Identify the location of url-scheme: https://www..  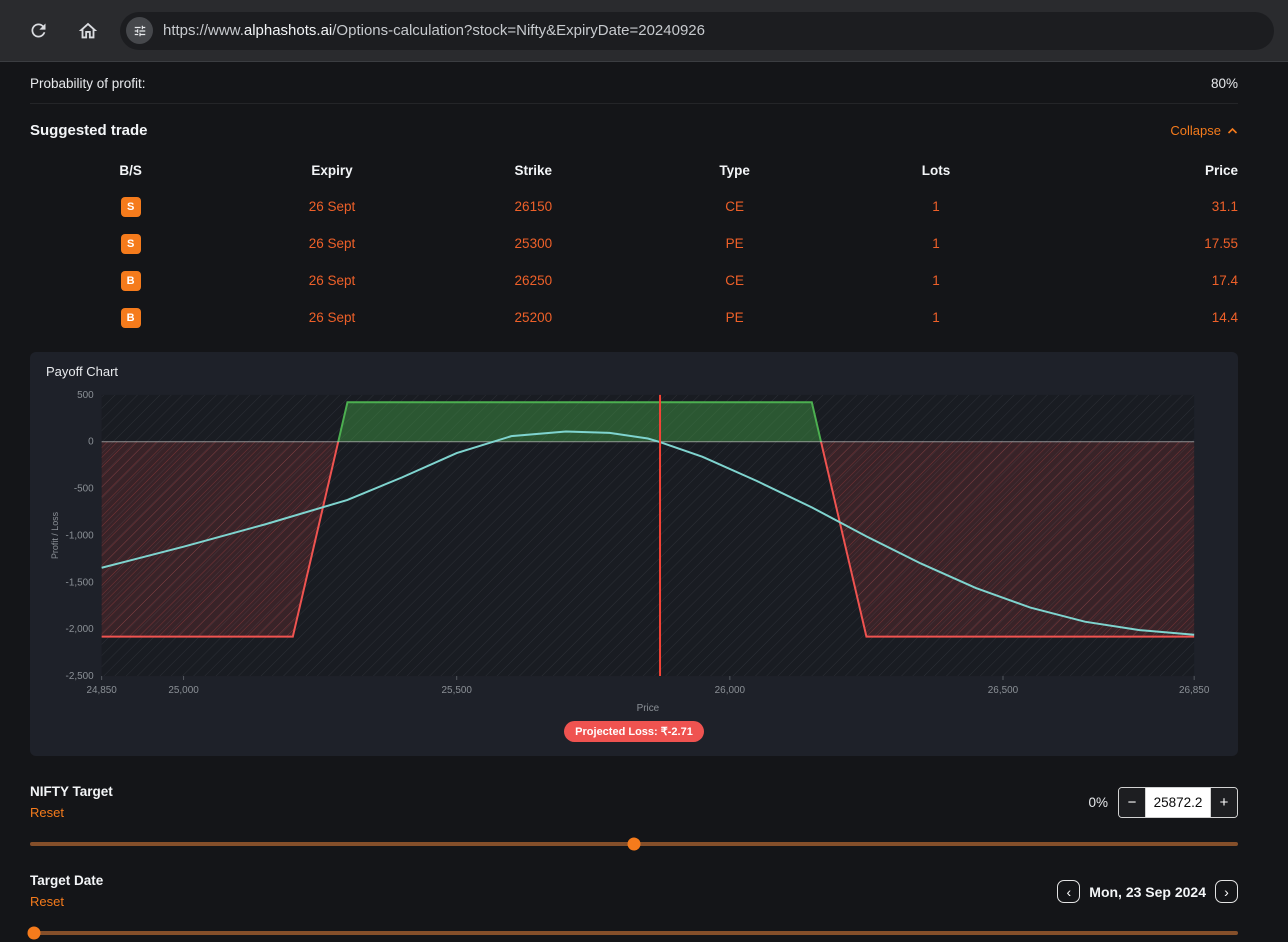
(203, 30).